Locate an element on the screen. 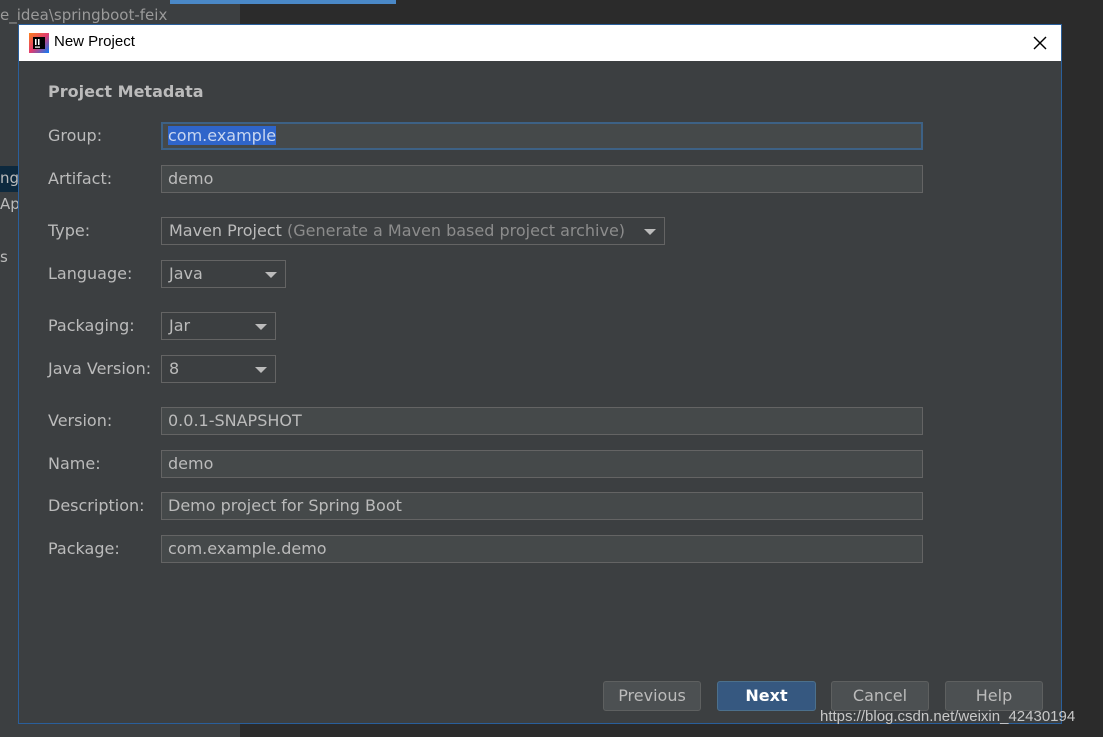  java-version-label: Java Version: is located at coordinates (100, 368).